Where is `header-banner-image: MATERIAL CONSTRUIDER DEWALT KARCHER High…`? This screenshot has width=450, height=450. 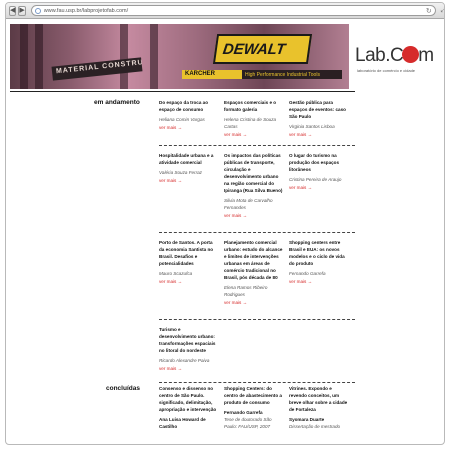
header-banner-image: MATERIAL CONSTRUIDER DEWALT KARCHER High… is located at coordinates (179, 56).